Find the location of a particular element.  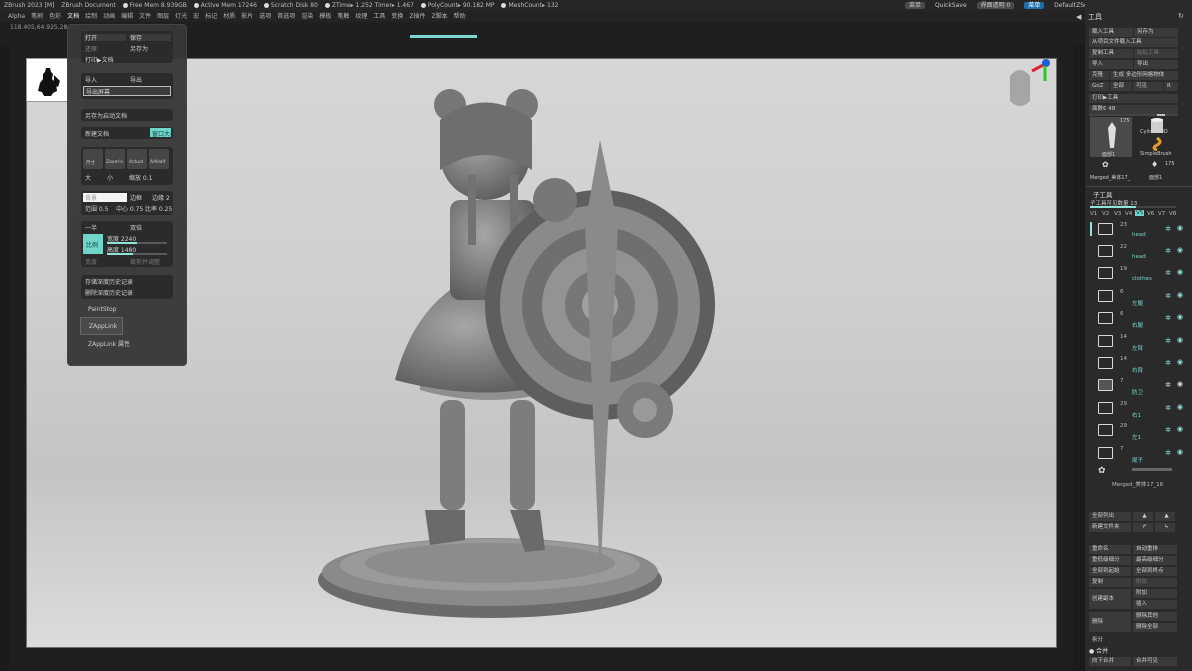

print-tool-button: 打印▶工具 is located at coordinates (1133, 98).